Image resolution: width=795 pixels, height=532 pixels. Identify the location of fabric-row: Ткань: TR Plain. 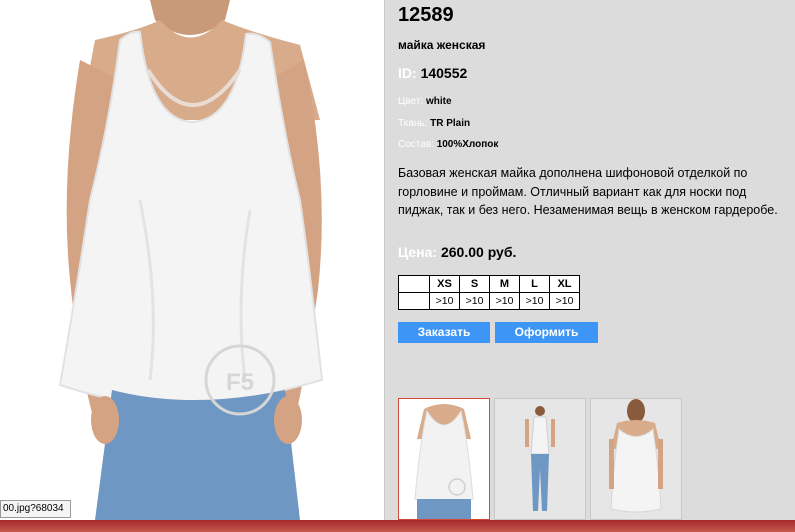
(434, 123).